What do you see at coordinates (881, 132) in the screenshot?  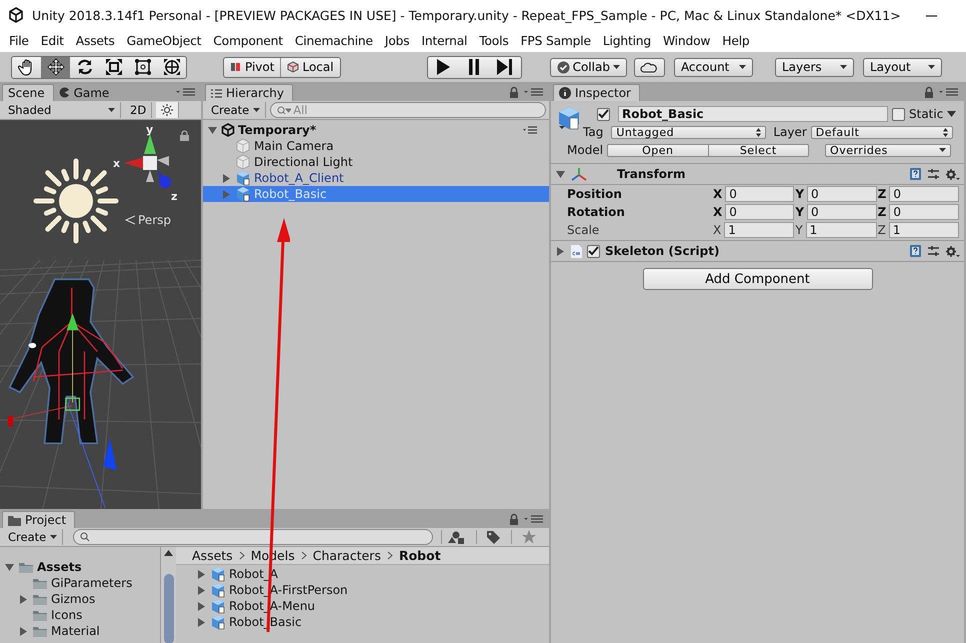 I see `layer-dropdown: Default` at bounding box center [881, 132].